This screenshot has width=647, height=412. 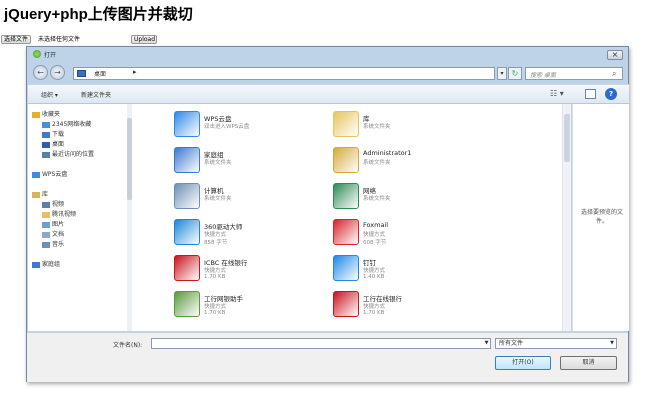 I want to click on dialog-titlebar: 打开 ×, so click(x=327, y=54).